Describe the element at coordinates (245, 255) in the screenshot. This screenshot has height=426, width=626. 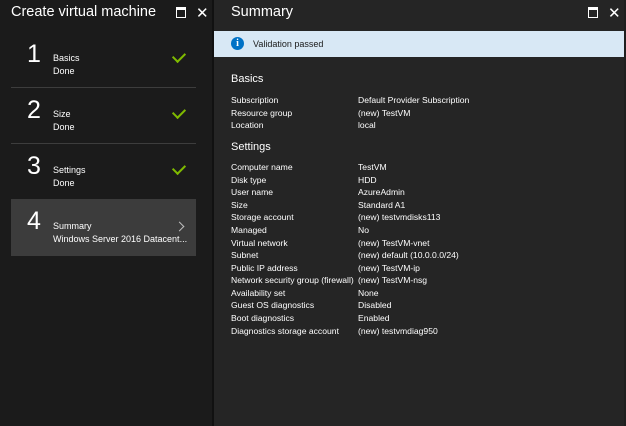
I see `row-label: Subnet` at that location.